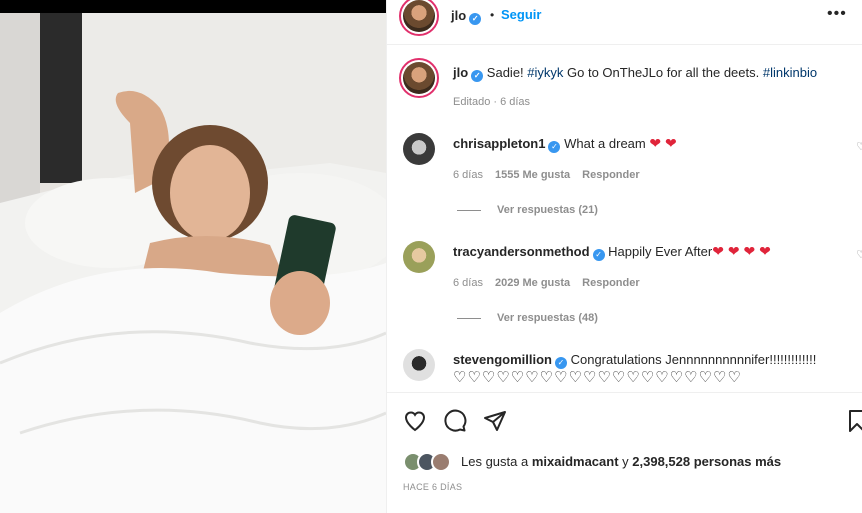 This screenshot has width=862, height=513. Describe the element at coordinates (741, 251) in the screenshot. I see `red-heart-emoji: ❤ ❤ ❤ ❤` at that location.